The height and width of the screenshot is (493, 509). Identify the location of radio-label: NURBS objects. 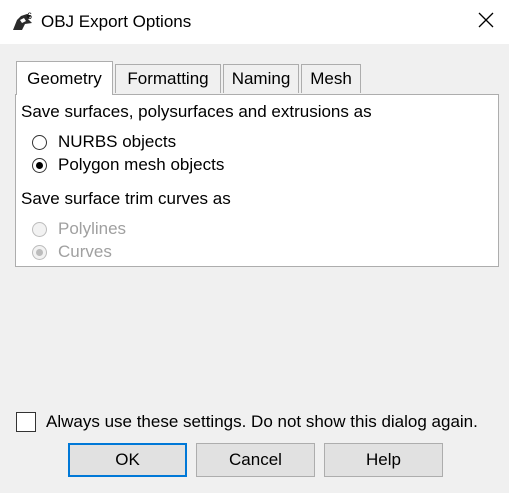
(117, 141).